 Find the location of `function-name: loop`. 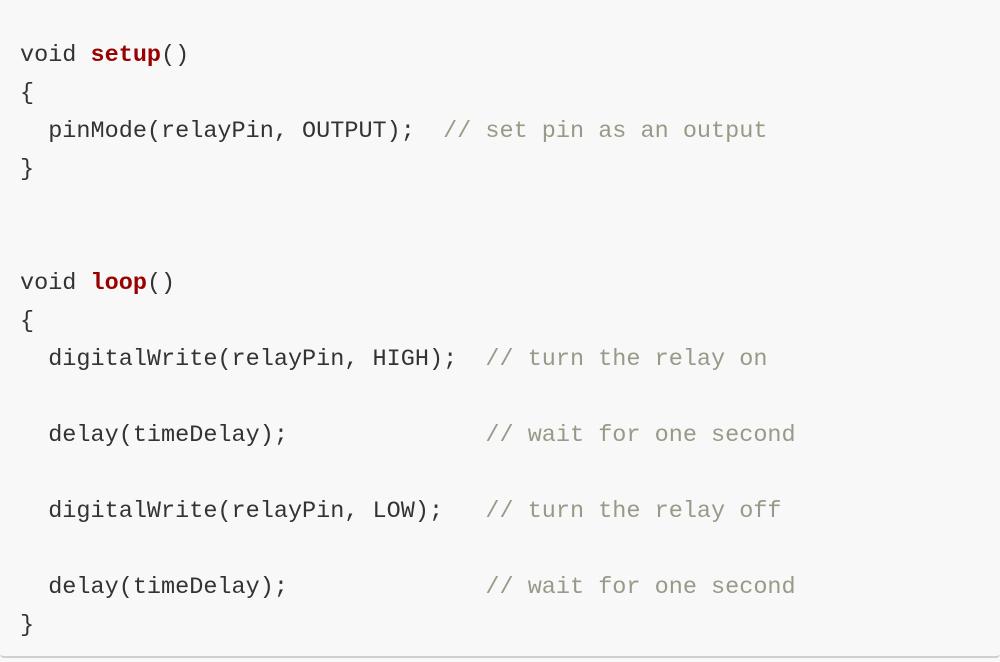

function-name: loop is located at coordinates (118, 283).